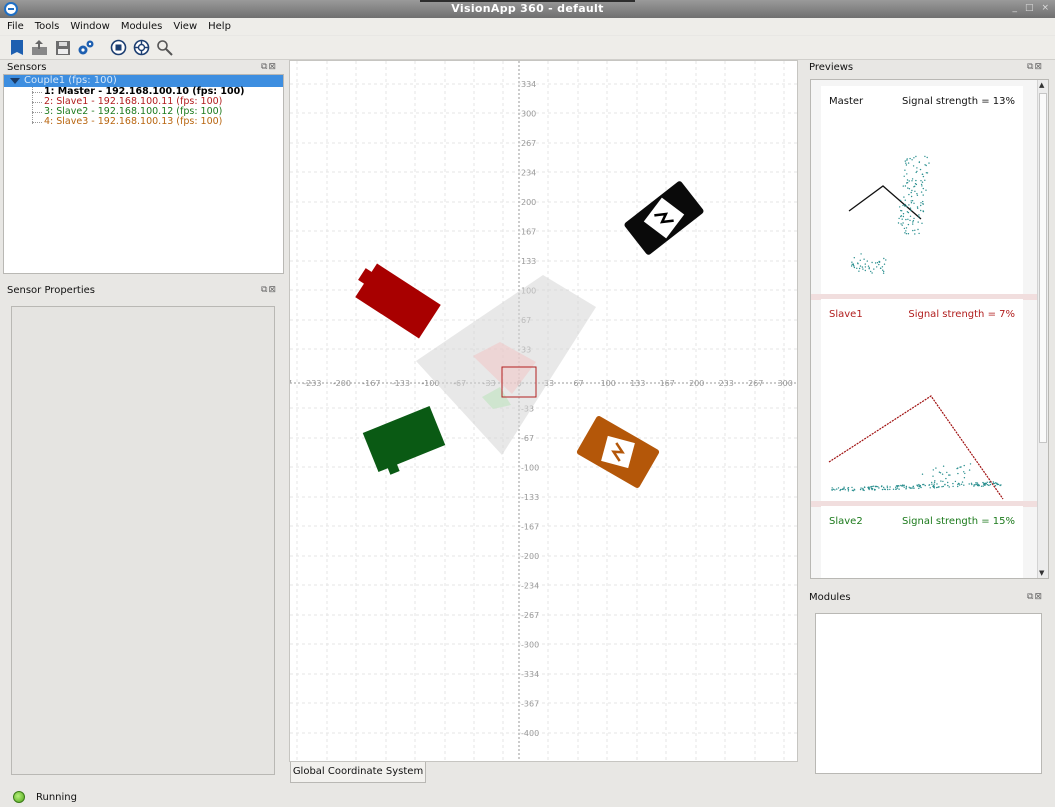 Image resolution: width=1055 pixels, height=807 pixels. I want to click on scroll-thumb, so click(1043, 268).